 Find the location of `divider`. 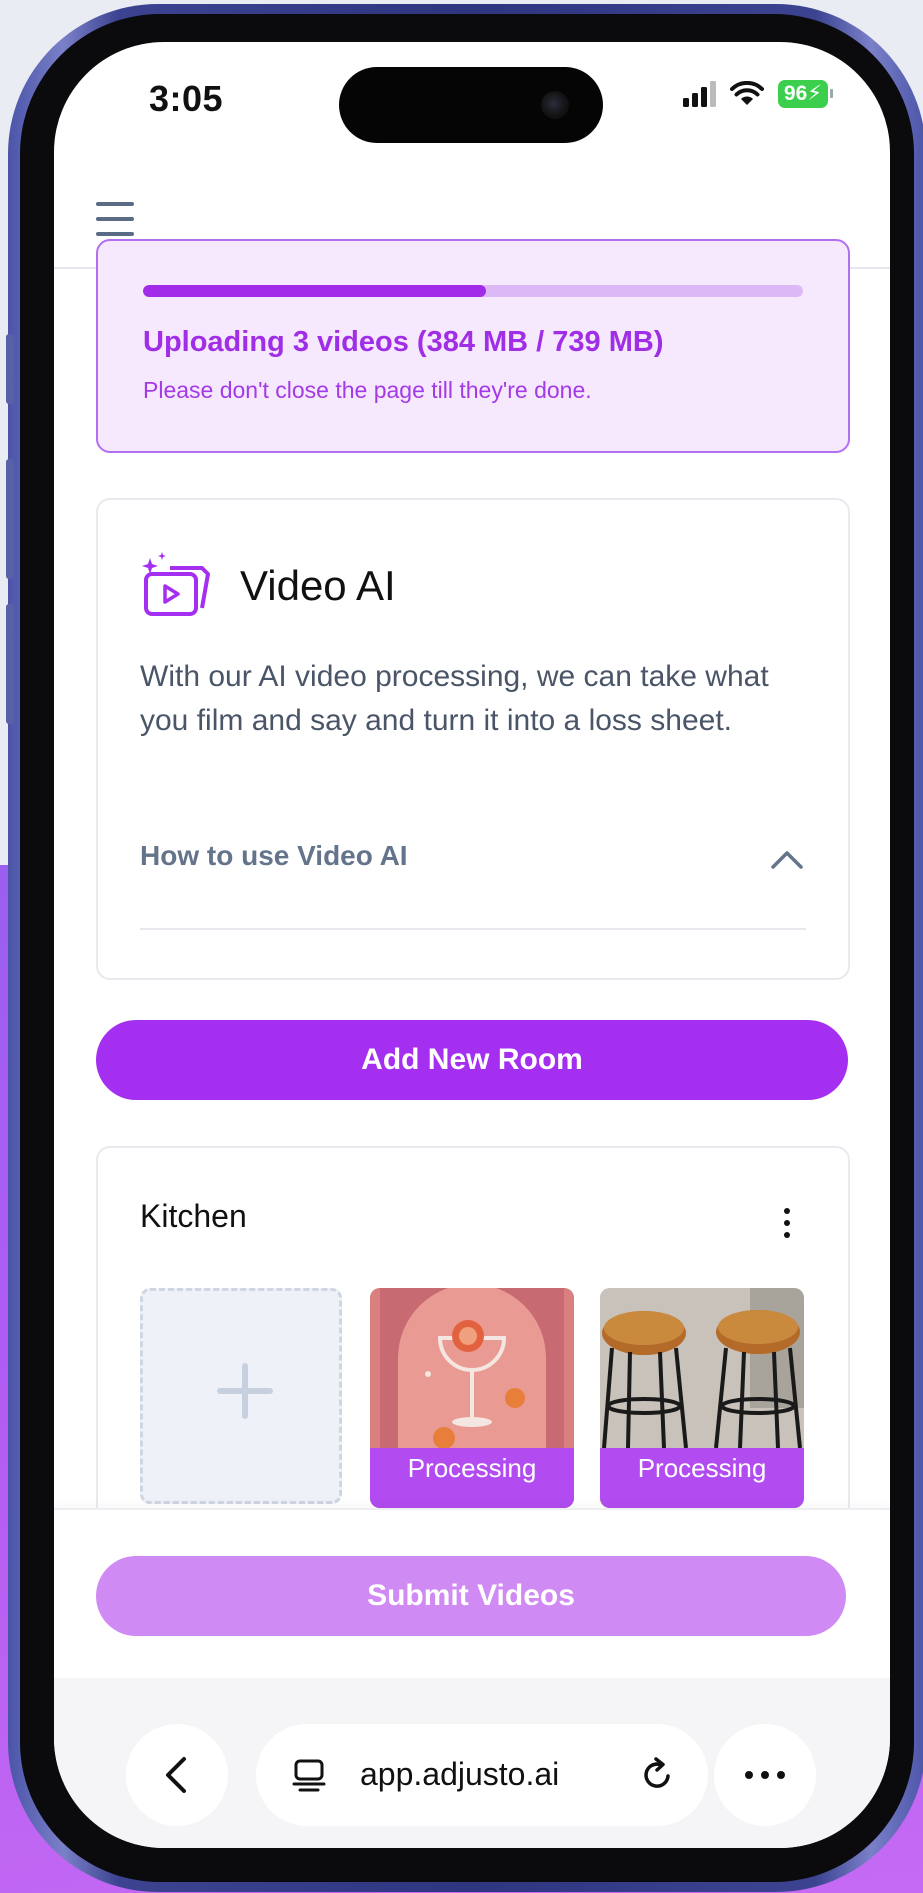

divider is located at coordinates (473, 929).